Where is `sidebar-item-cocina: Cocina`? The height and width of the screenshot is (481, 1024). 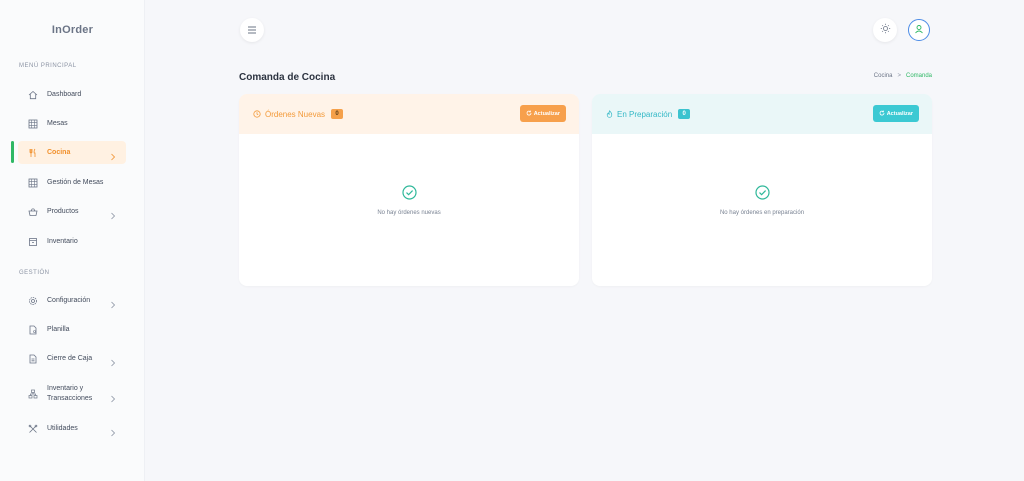
sidebar-item-cocina: Cocina is located at coordinates (72, 152).